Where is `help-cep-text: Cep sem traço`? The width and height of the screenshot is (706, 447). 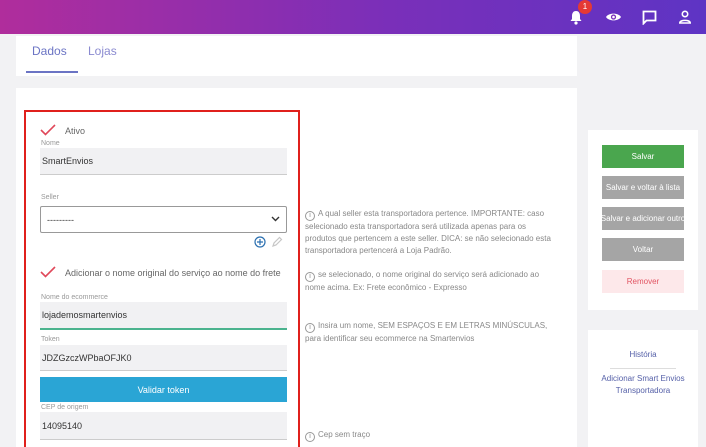
help-cep-text: Cep sem traço is located at coordinates (344, 434).